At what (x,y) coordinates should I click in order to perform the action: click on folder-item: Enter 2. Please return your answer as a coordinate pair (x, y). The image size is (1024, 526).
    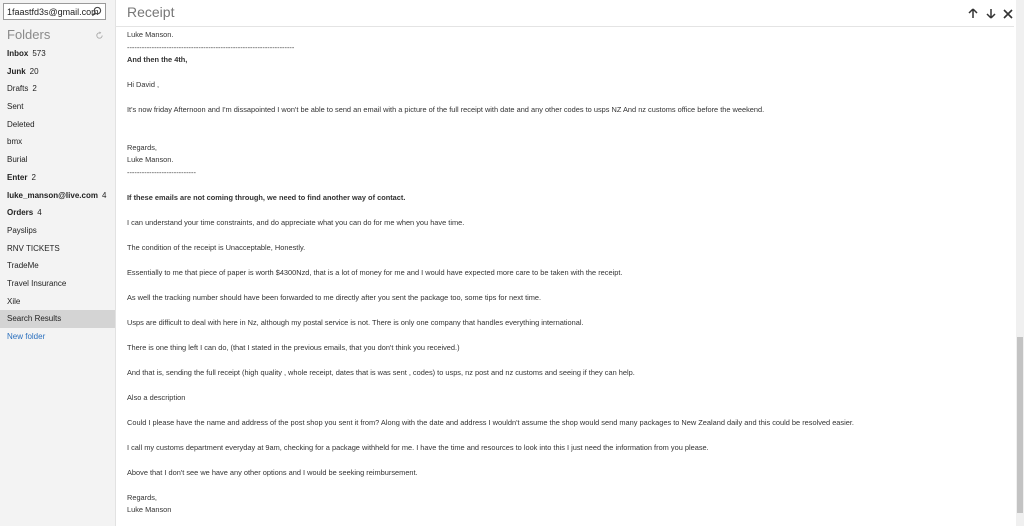
    Looking at the image, I should click on (57, 178).